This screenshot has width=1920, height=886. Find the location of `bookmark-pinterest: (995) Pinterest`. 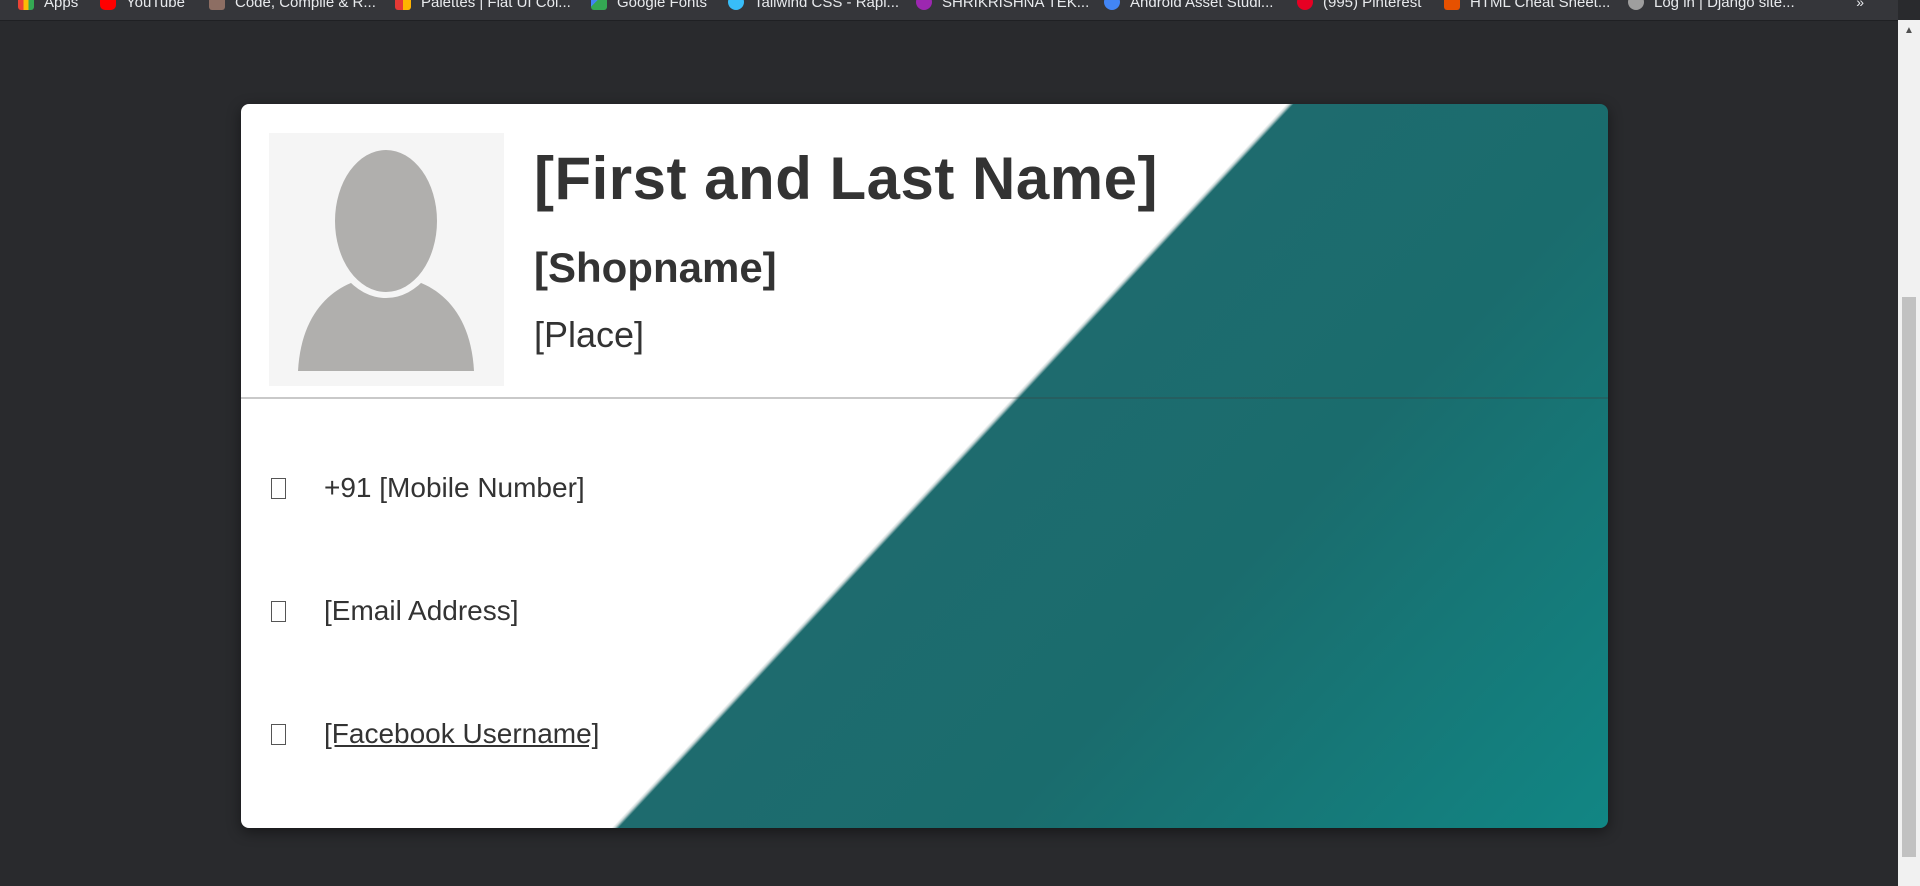

bookmark-pinterest: (995) Pinterest is located at coordinates (1359, 6).